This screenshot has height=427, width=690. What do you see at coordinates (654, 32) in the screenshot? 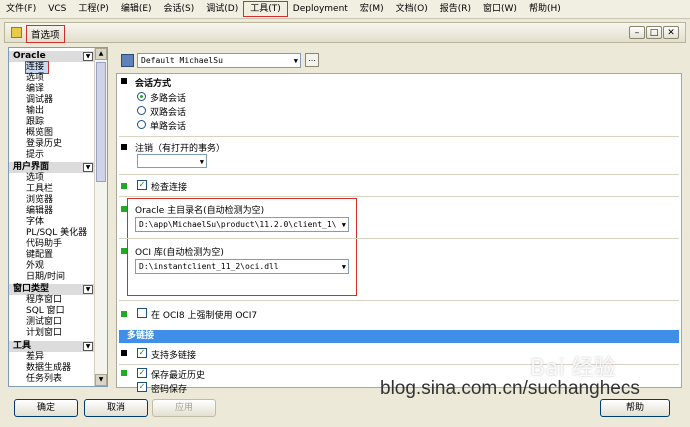
I see `maximize-button: □` at bounding box center [654, 32].